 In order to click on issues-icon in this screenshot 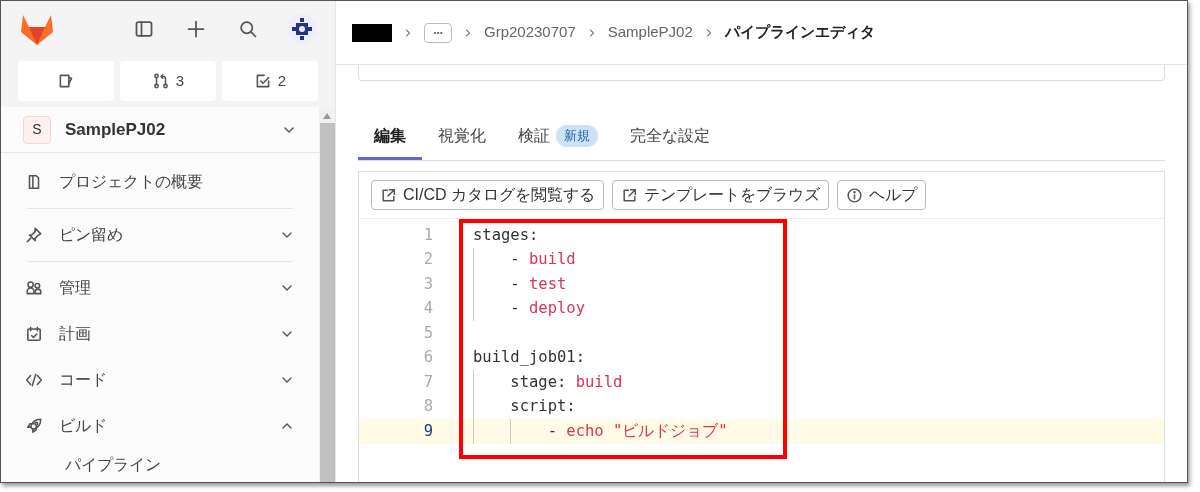, I will do `click(66, 81)`.